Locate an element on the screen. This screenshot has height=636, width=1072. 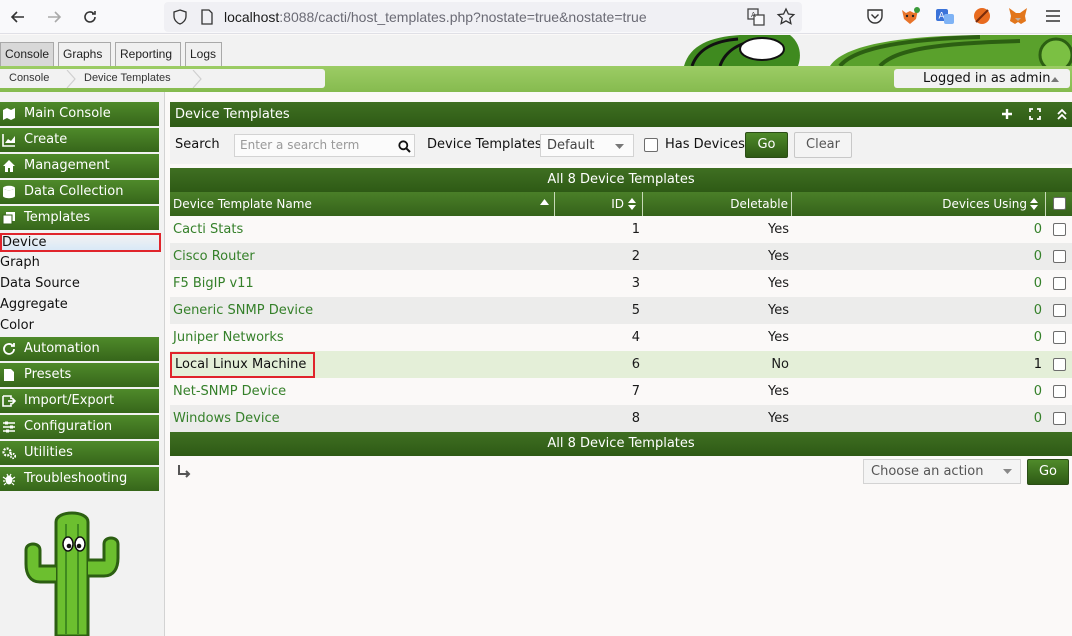
tab-logs: Logs is located at coordinates (203, 54).